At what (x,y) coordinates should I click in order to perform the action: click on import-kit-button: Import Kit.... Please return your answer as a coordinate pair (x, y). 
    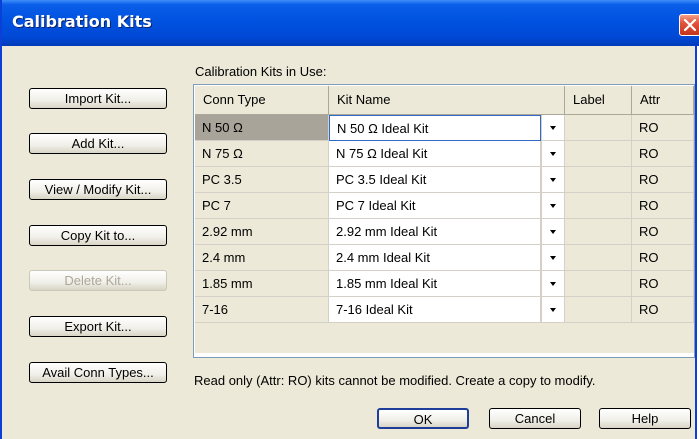
    Looking at the image, I should click on (98, 98).